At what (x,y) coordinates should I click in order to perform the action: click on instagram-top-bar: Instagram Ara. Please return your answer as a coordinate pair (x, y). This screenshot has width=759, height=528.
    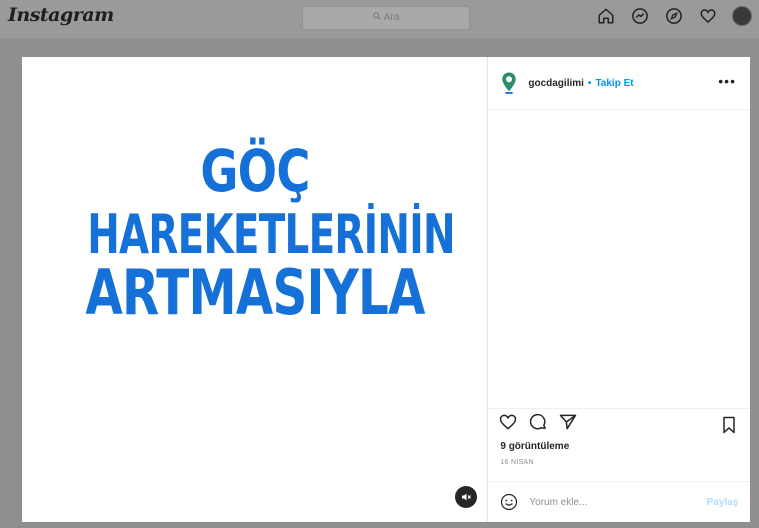
    Looking at the image, I should click on (379, 19).